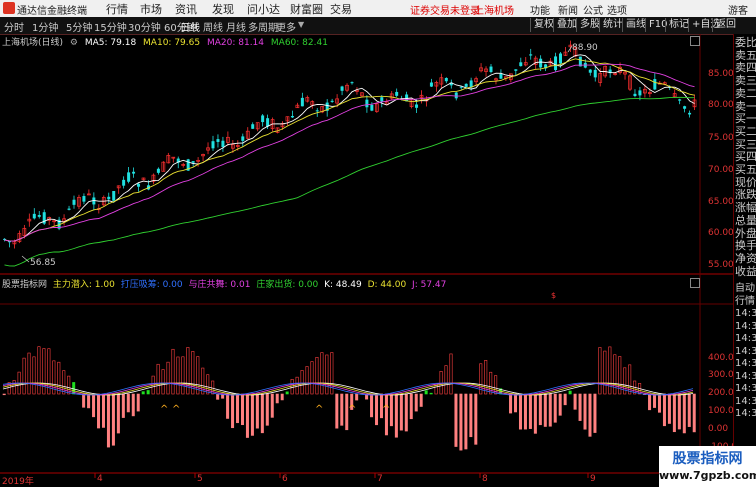 Image resolution: width=756 pixels, height=487 pixels. Describe the element at coordinates (745, 271) in the screenshot. I see `side-panel-item: 收益` at that location.